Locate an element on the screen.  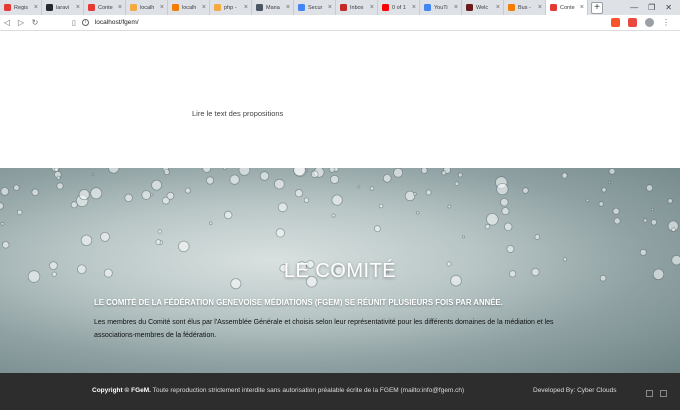
browser-tab: php - × is located at coordinates (231, 7).